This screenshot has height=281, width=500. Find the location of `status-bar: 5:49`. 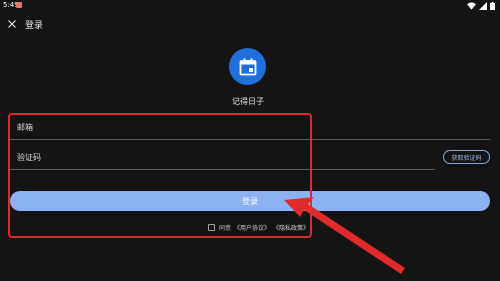

status-bar: 5:49 is located at coordinates (250, 6).